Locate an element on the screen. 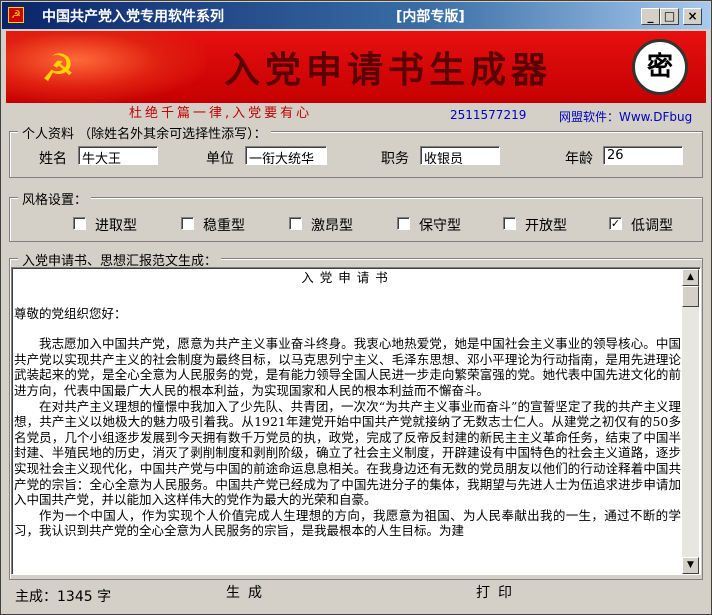 This screenshot has width=712, height=615. age-field: 26 is located at coordinates (643, 155).